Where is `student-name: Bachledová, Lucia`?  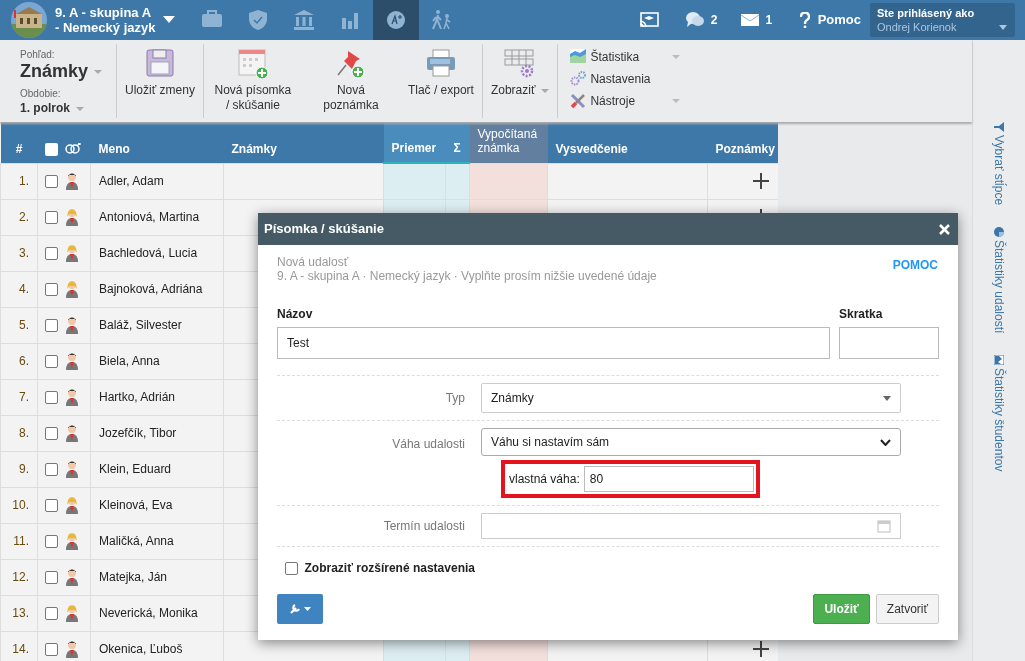 student-name: Bachledová, Lucia is located at coordinates (157, 253).